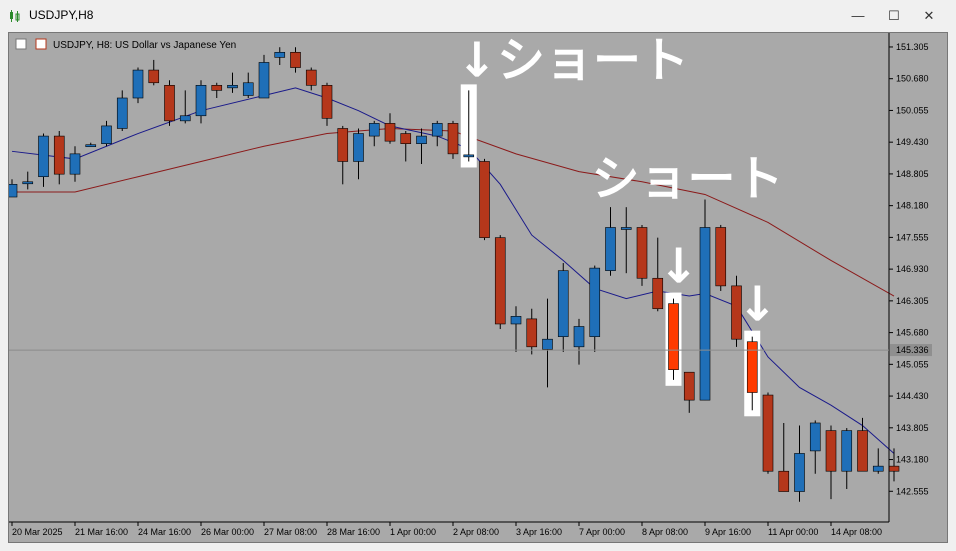 This screenshot has width=956, height=551. What do you see at coordinates (912, 350) in the screenshot?
I see `current-price-label: 145.336` at bounding box center [912, 350].